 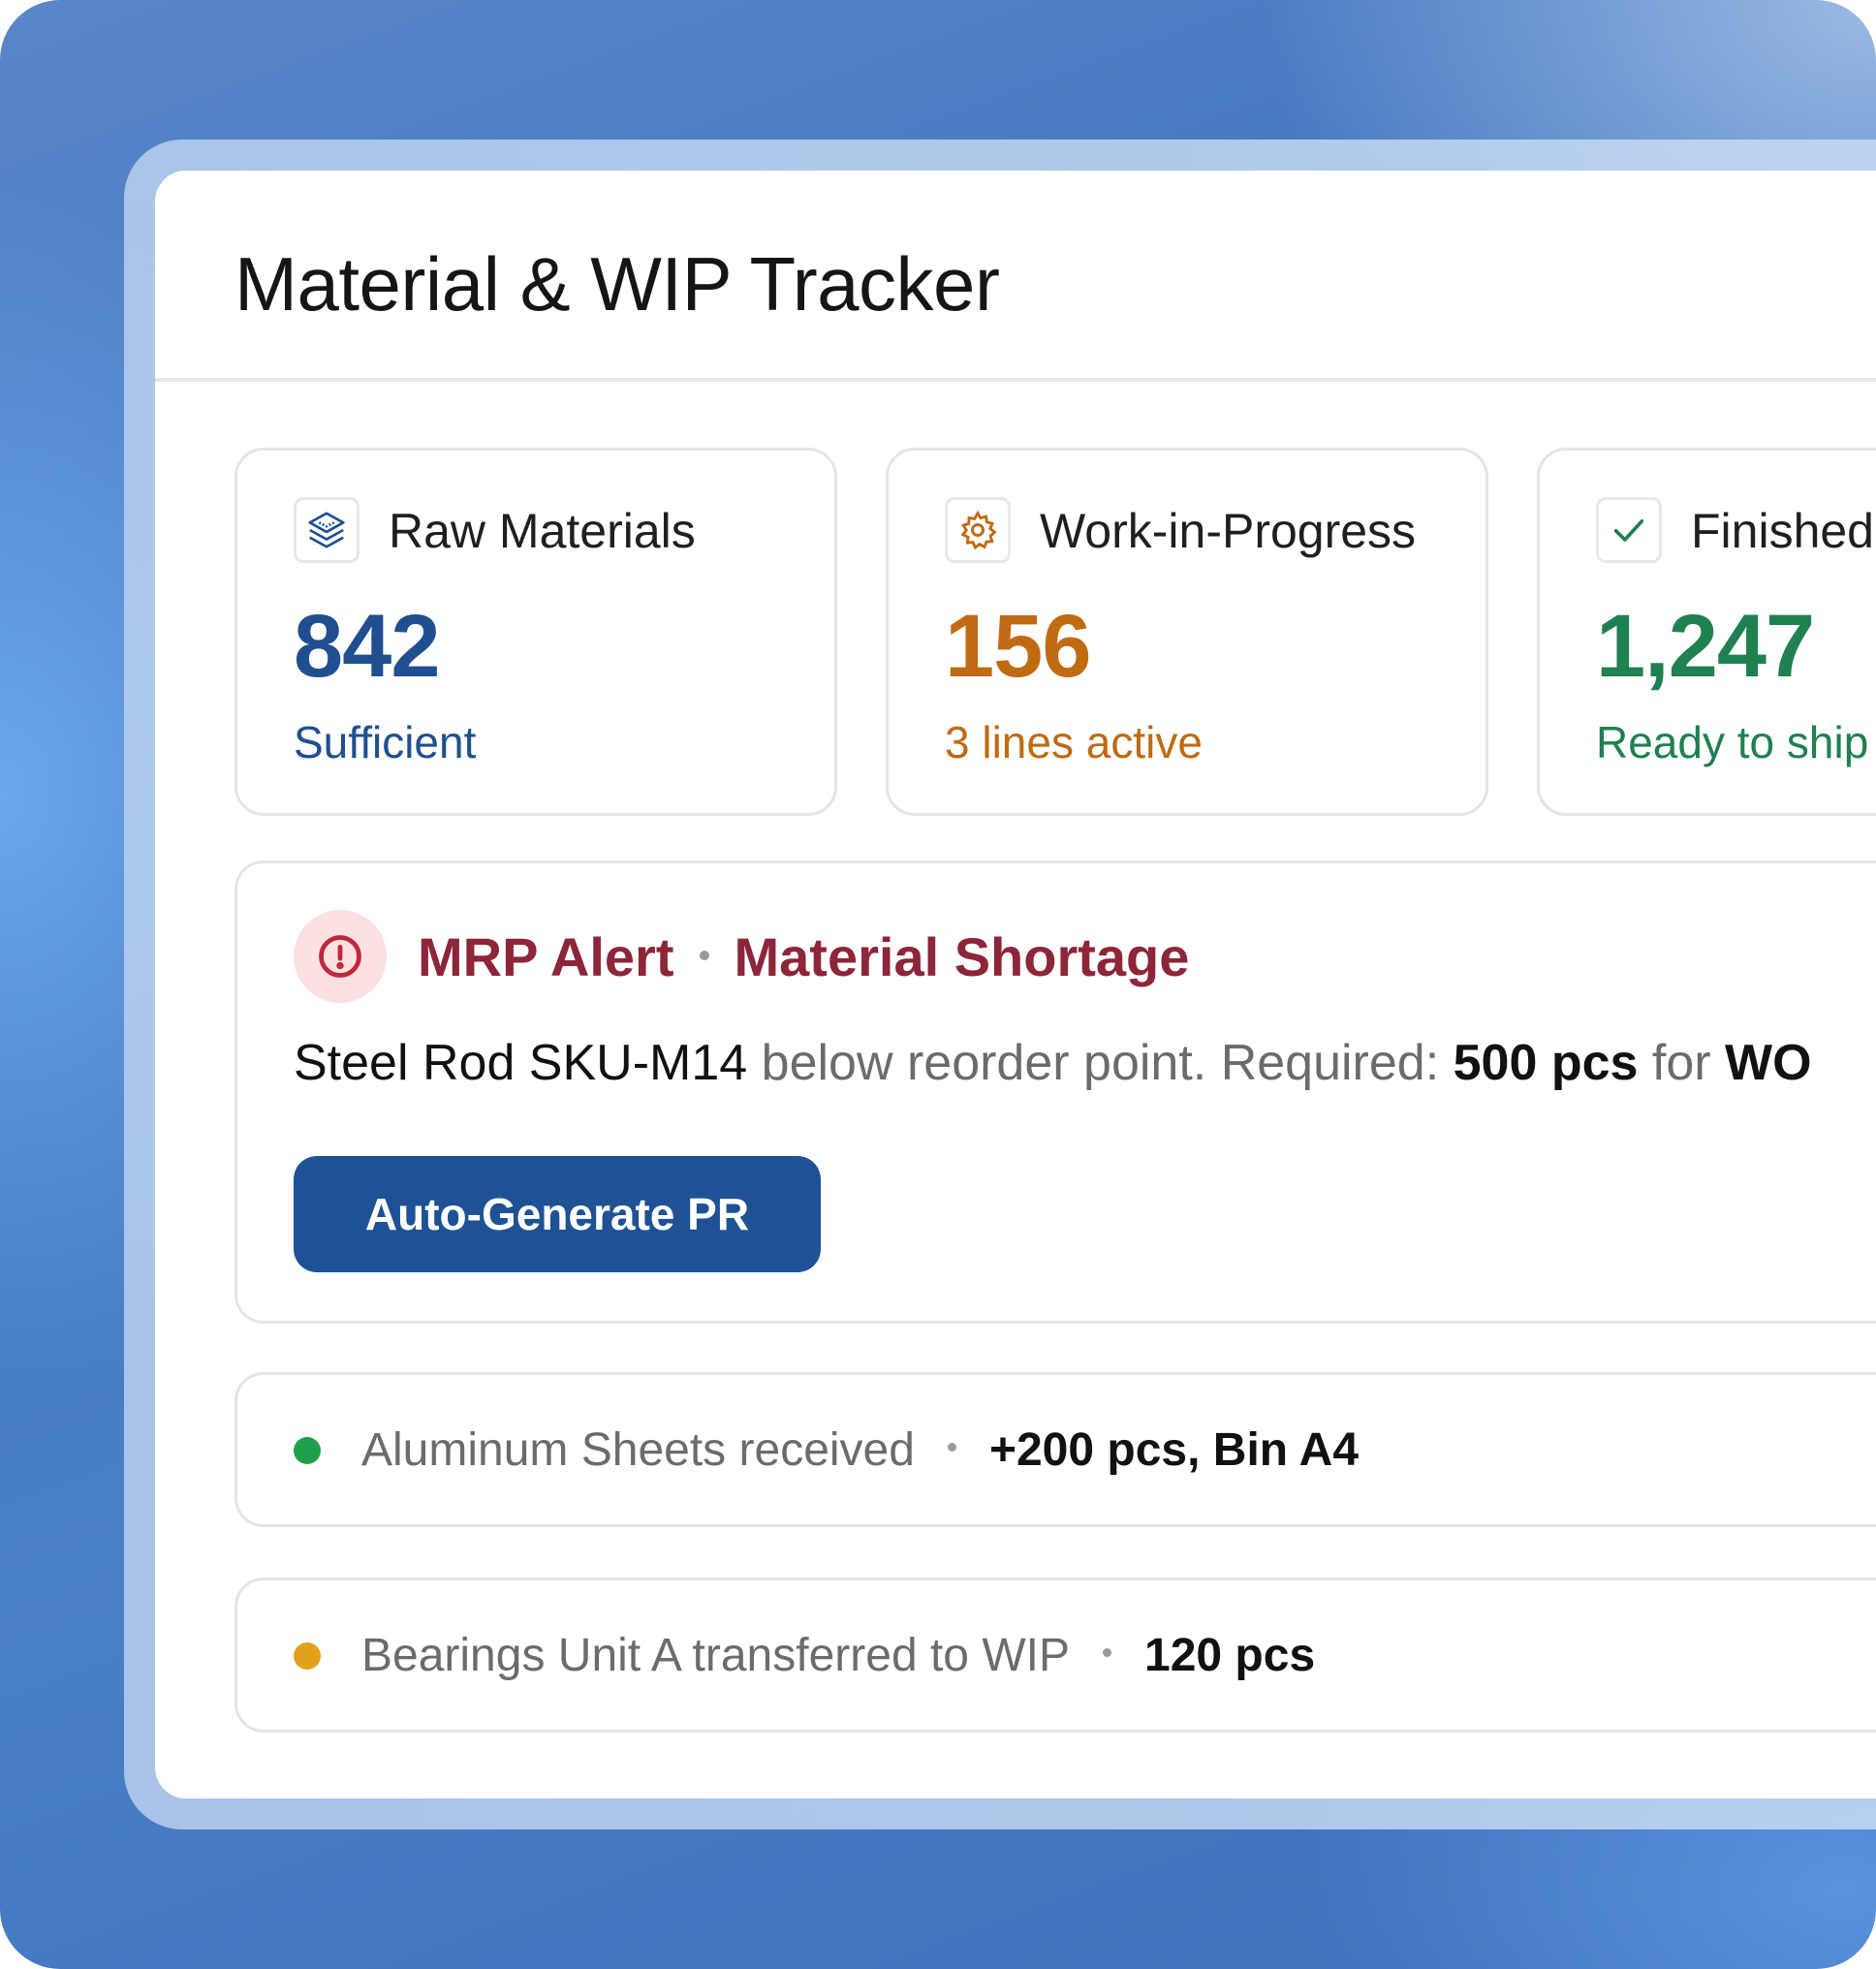 I want to click on stat-label: Finished, so click(x=1783, y=531).